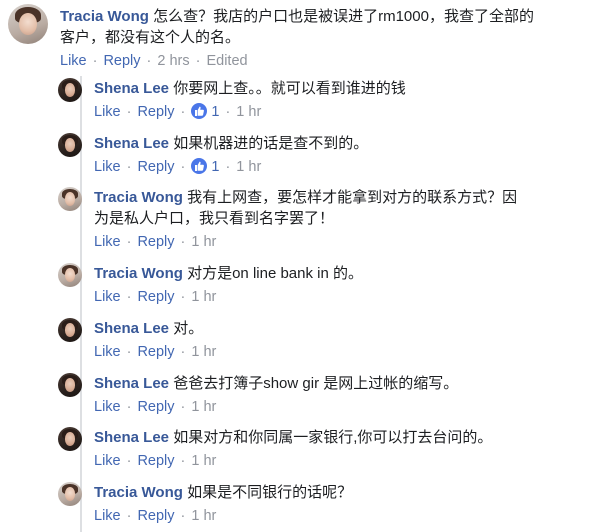 The width and height of the screenshot is (610, 532). I want to click on reply-line: Shena Lee 爸爸去打簿子show gir 是网上过帐的缩写。, so click(276, 383).